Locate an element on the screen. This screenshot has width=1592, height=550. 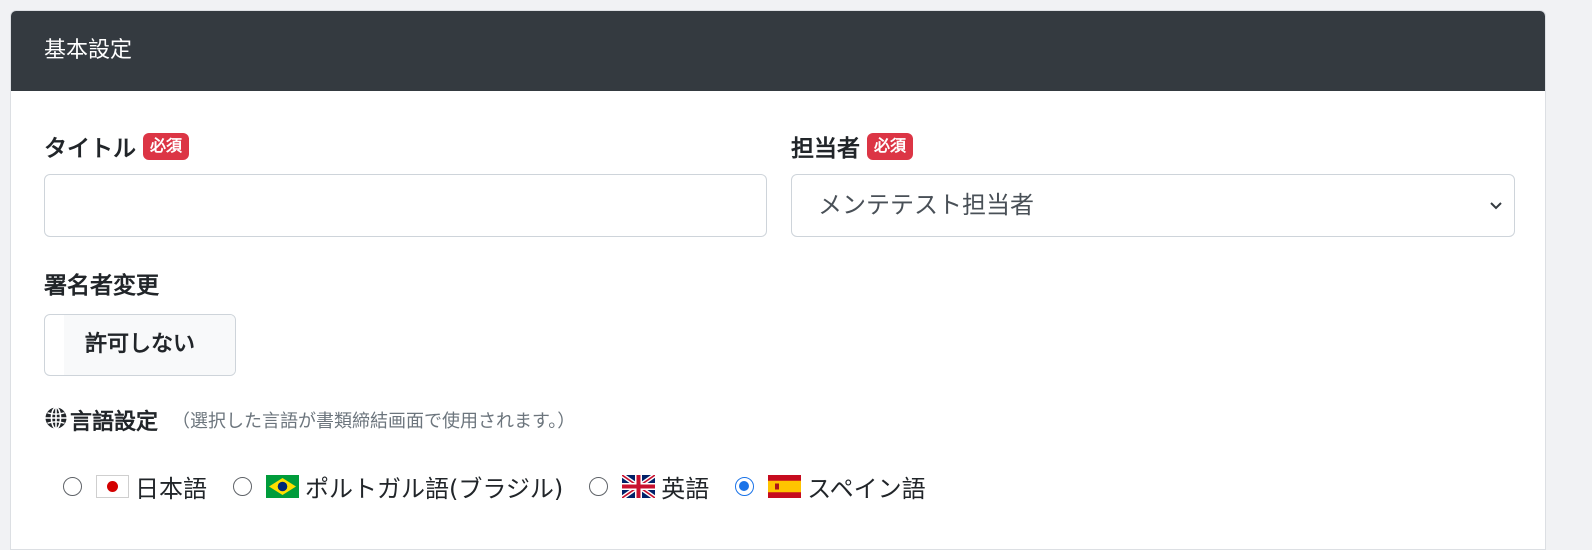
signer-change-label: 署名者変更 is located at coordinates (101, 286).